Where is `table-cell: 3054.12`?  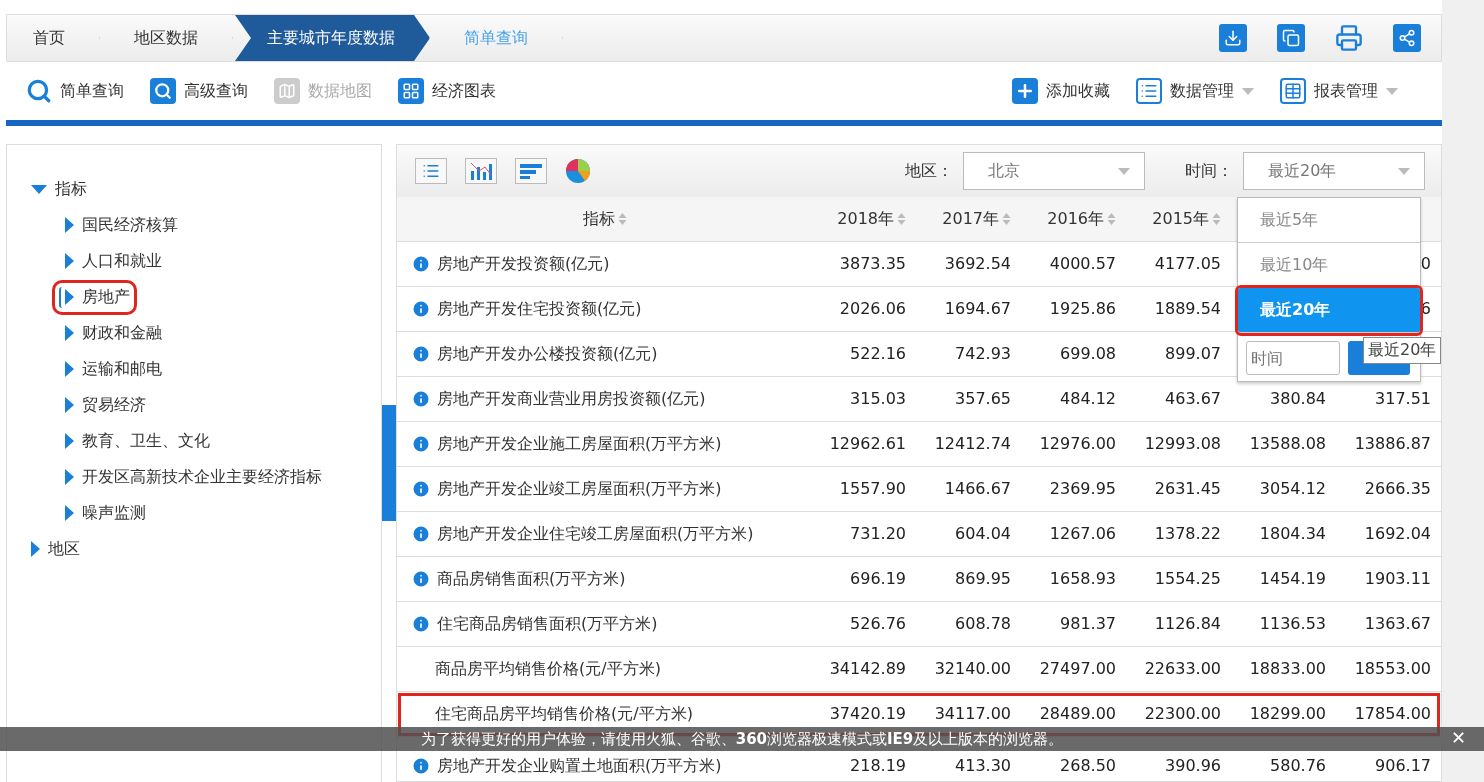 table-cell: 3054.12 is located at coordinates (1292, 488).